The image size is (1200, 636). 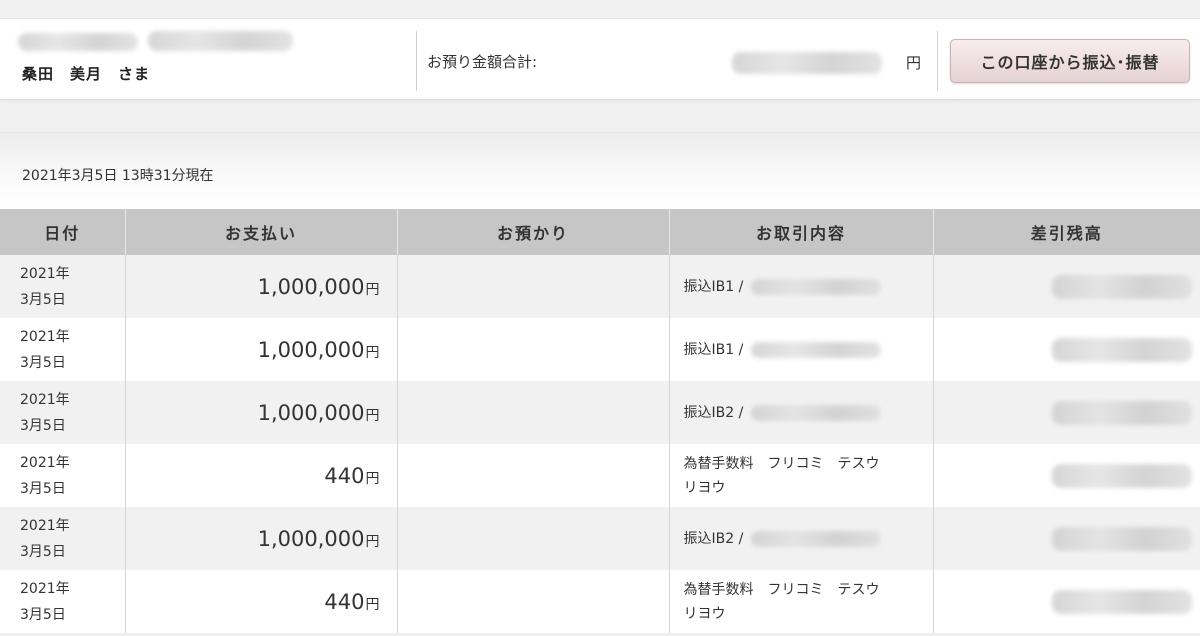 What do you see at coordinates (482, 62) in the screenshot?
I see `deposit-total-label: お預り金額合計:` at bounding box center [482, 62].